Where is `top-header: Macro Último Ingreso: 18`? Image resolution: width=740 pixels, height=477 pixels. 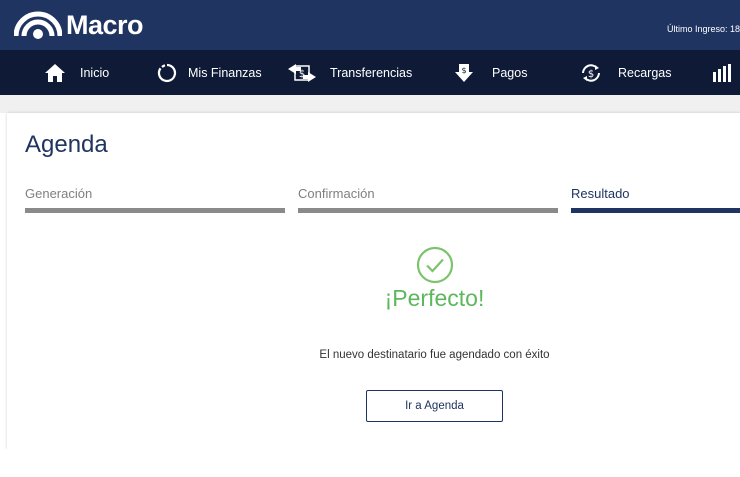 top-header: Macro Último Ingreso: 18 is located at coordinates (370, 25).